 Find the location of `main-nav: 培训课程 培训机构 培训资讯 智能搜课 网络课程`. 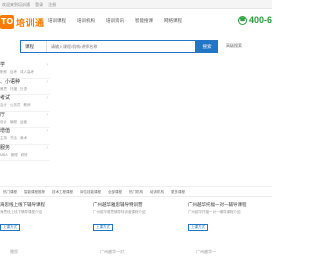

main-nav: 培训课程 培训机构 培训资讯 智能搜课 网络课程 is located at coordinates (120, 21).